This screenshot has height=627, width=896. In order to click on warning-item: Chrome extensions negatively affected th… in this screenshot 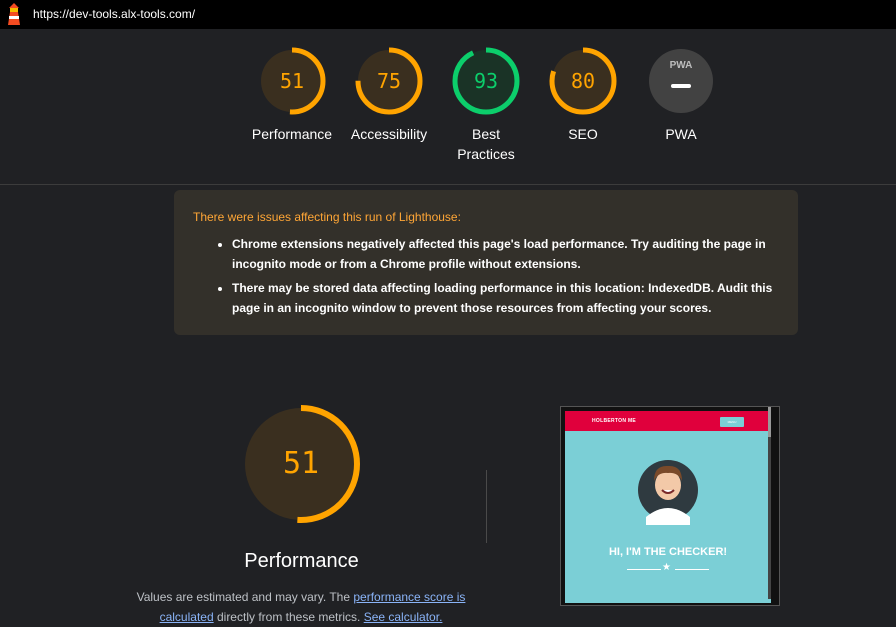, I will do `click(507, 254)`.